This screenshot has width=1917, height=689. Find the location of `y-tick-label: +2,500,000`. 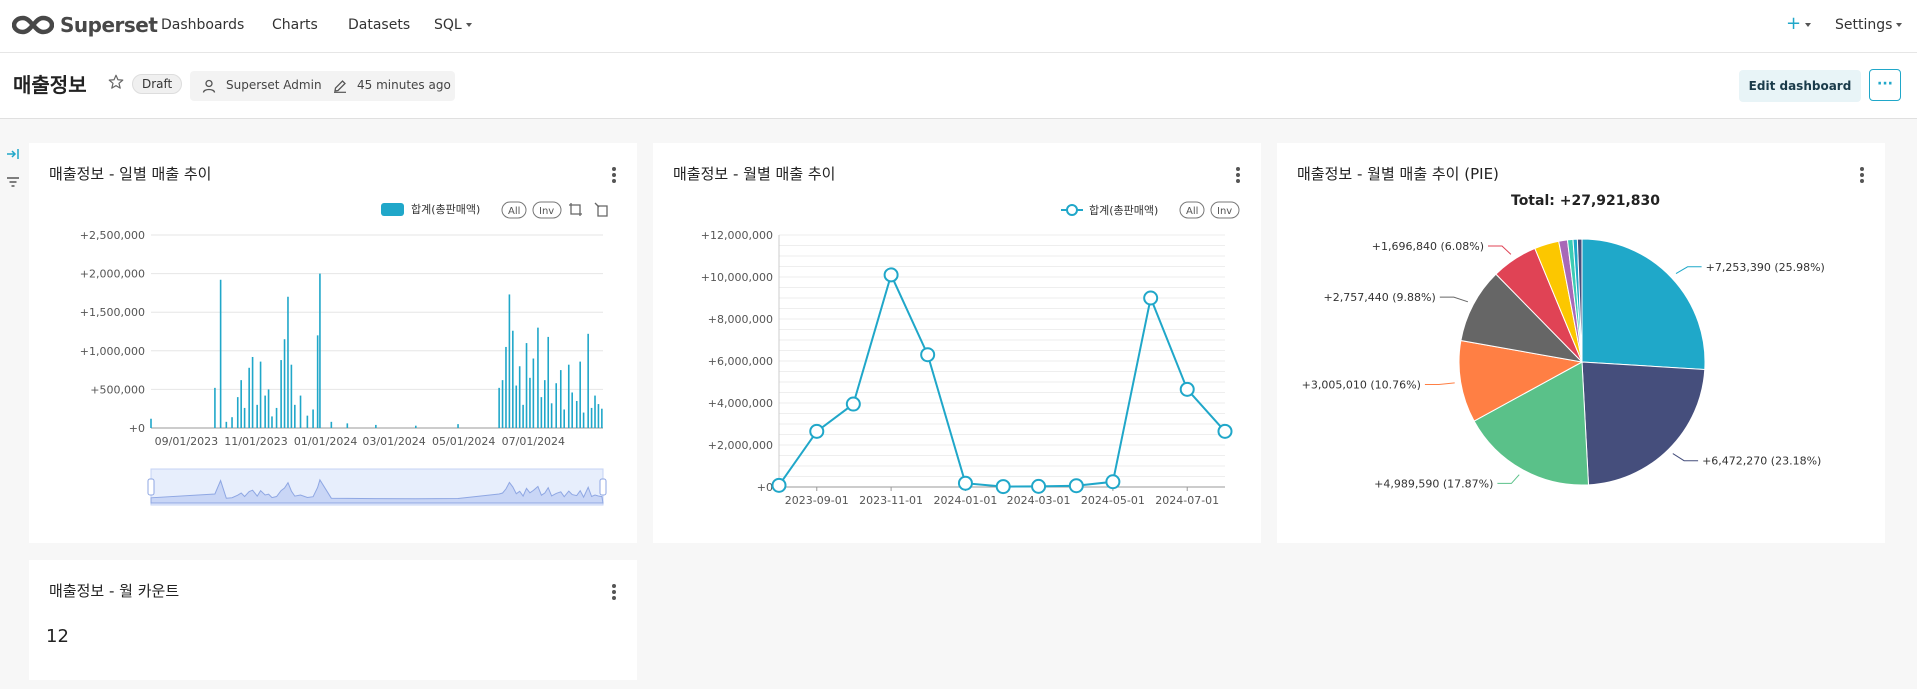

y-tick-label: +2,500,000 is located at coordinates (112, 235).